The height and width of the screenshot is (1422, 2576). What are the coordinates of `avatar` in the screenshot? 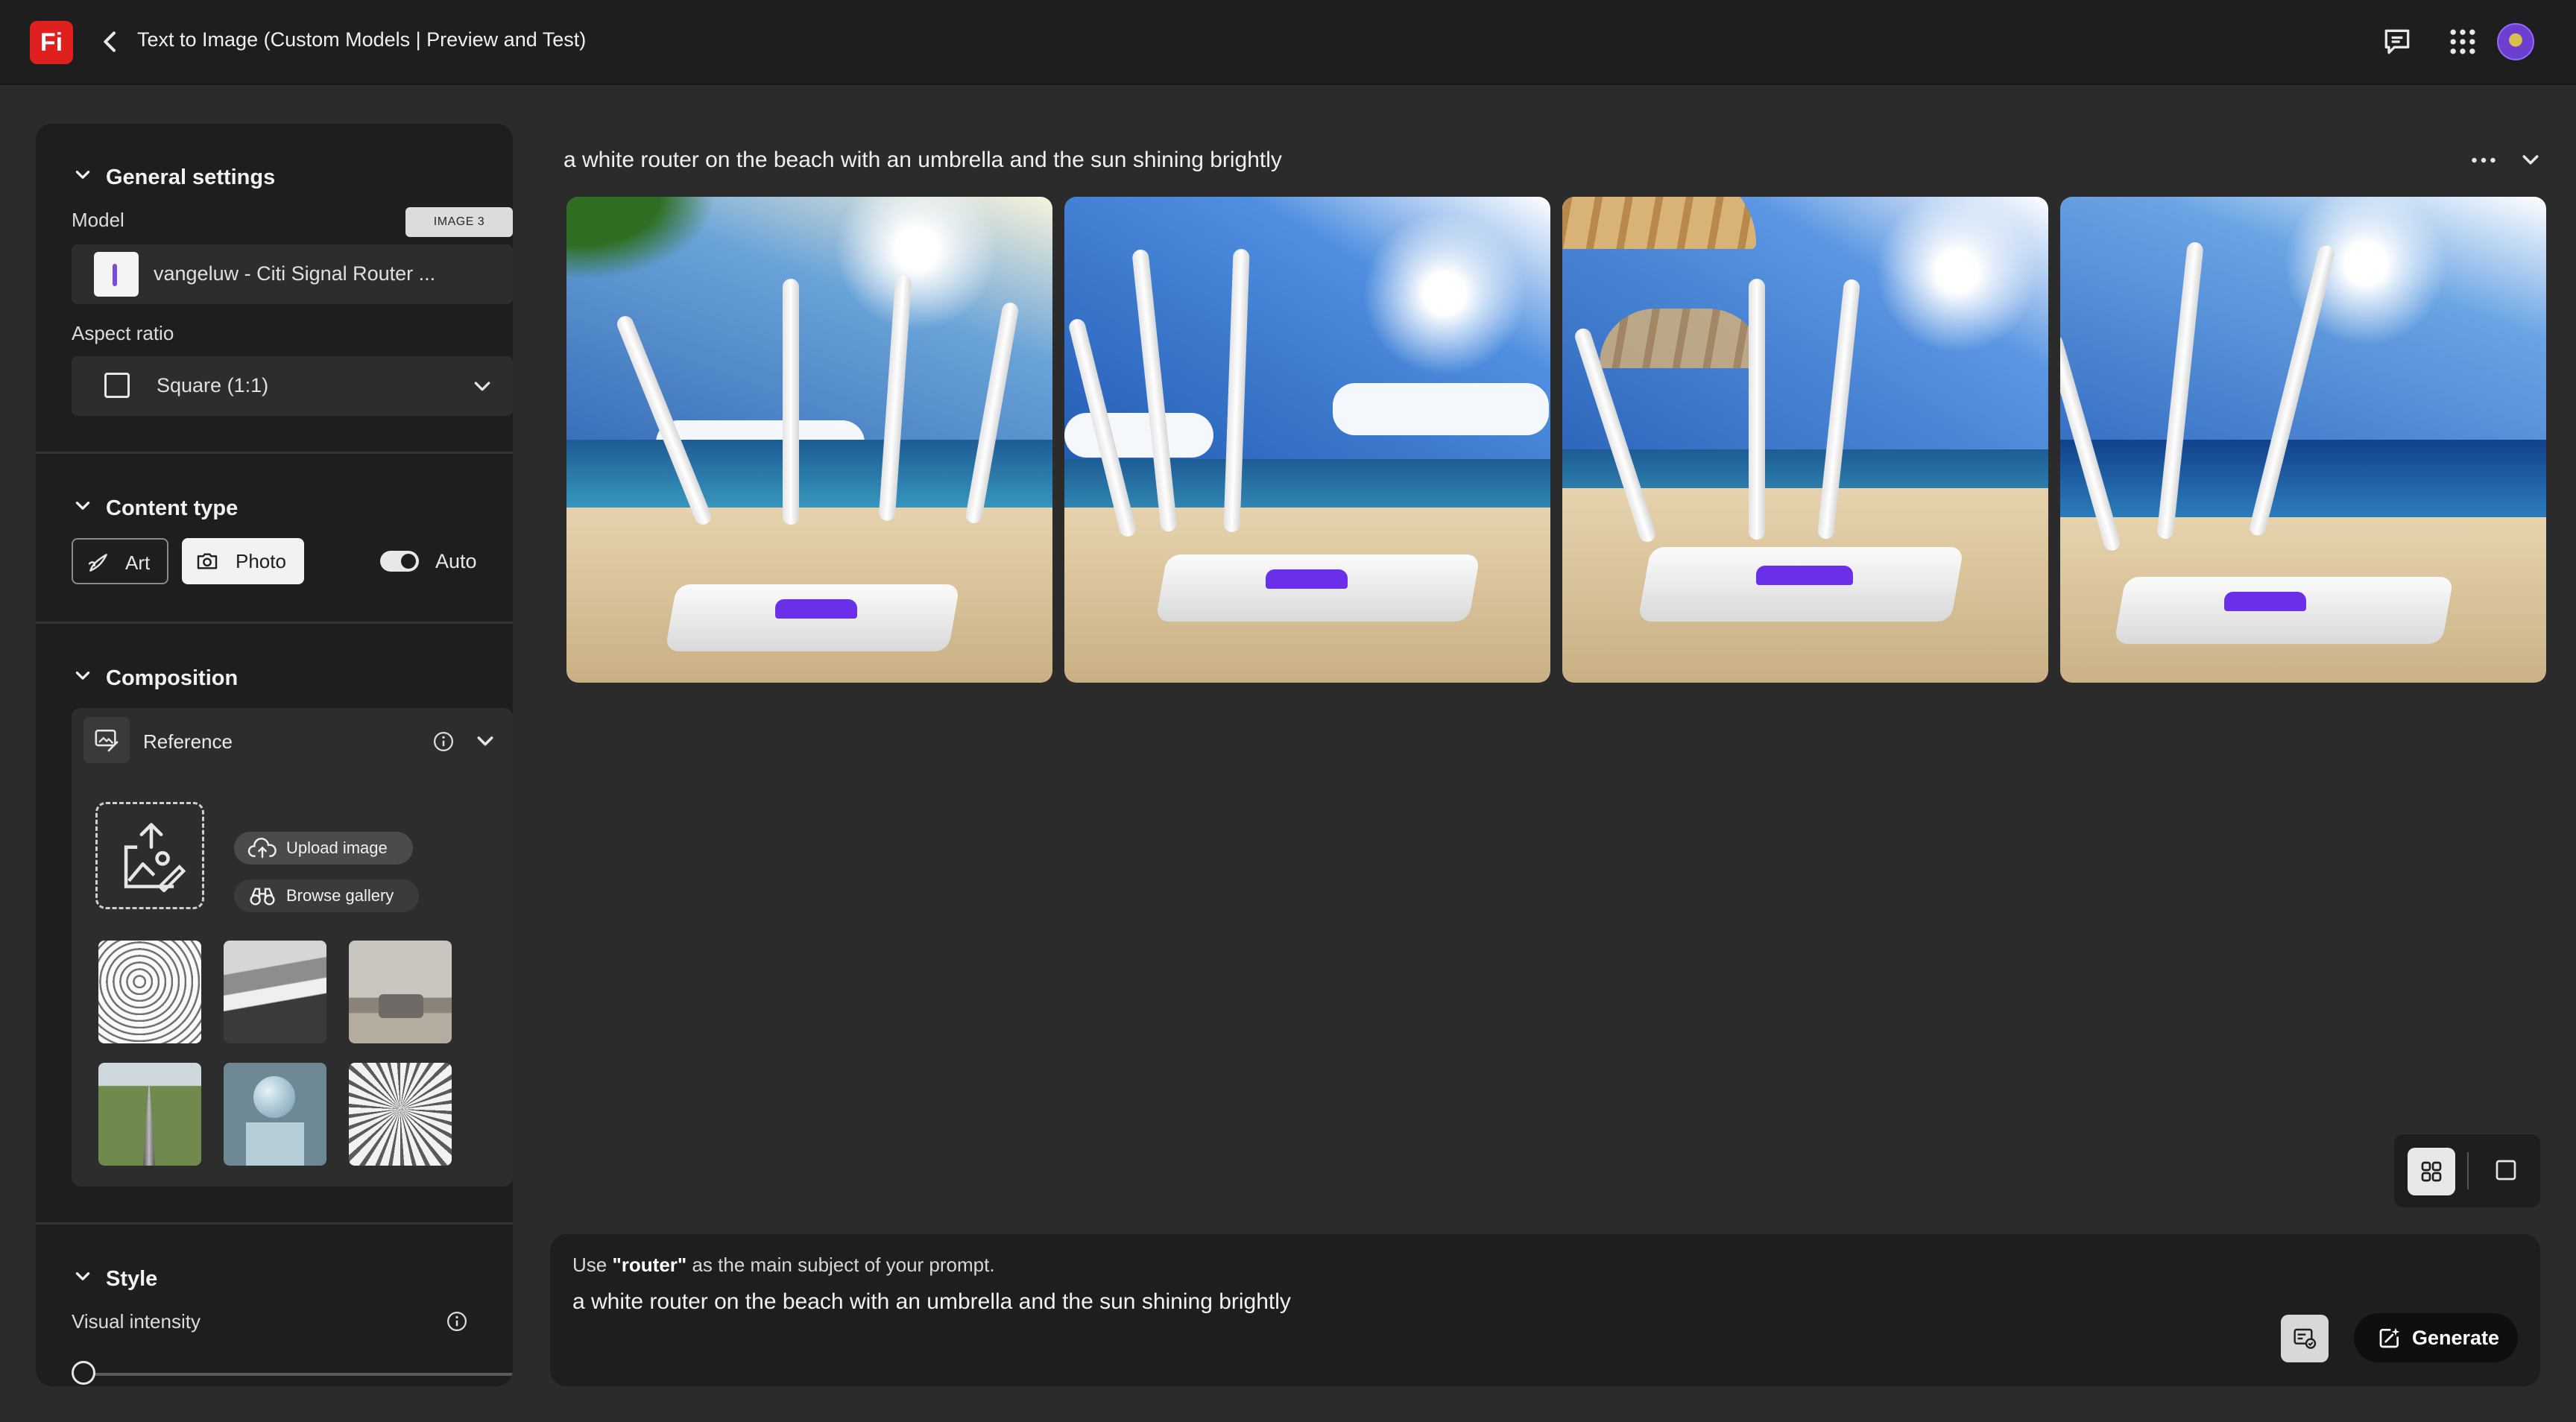 It's located at (2516, 41).